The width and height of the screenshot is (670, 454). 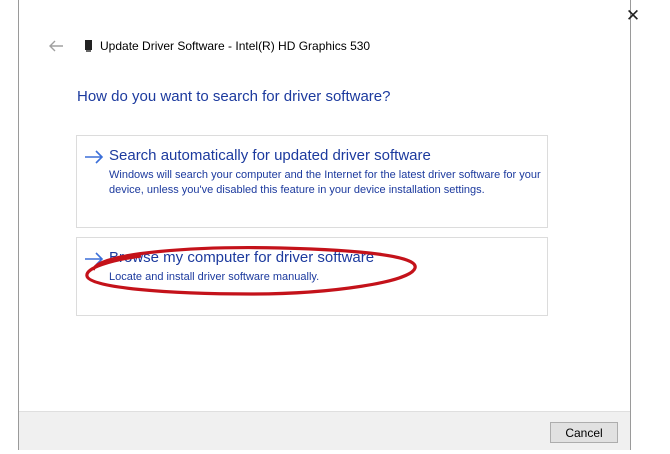 I want to click on option-title: Browse my computer for driver software, so click(x=242, y=257).